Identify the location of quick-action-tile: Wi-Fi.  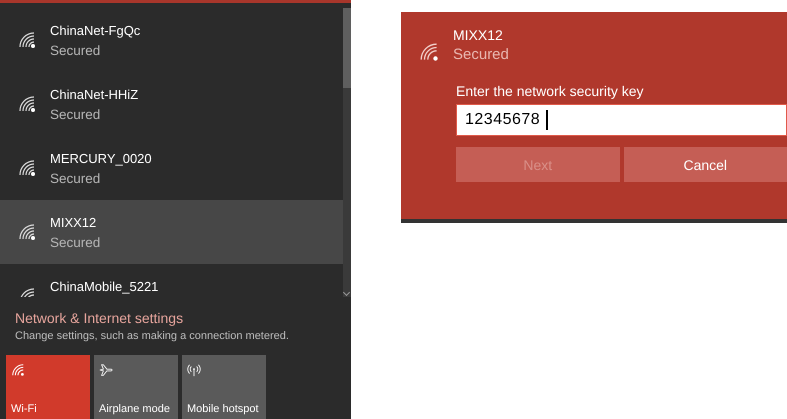
(48, 387).